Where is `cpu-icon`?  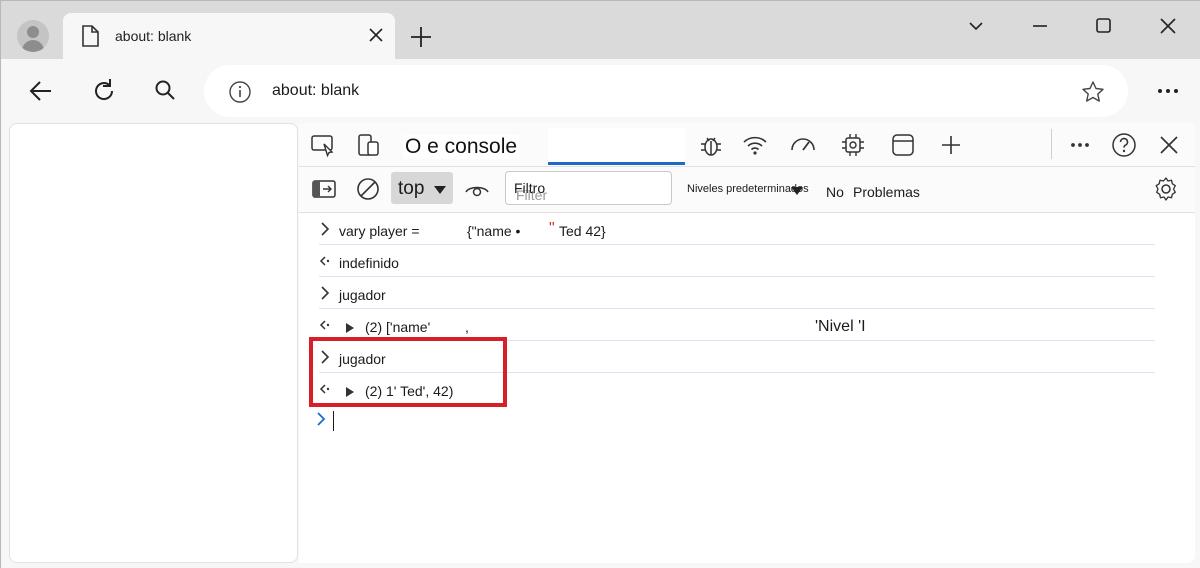
cpu-icon is located at coordinates (853, 145).